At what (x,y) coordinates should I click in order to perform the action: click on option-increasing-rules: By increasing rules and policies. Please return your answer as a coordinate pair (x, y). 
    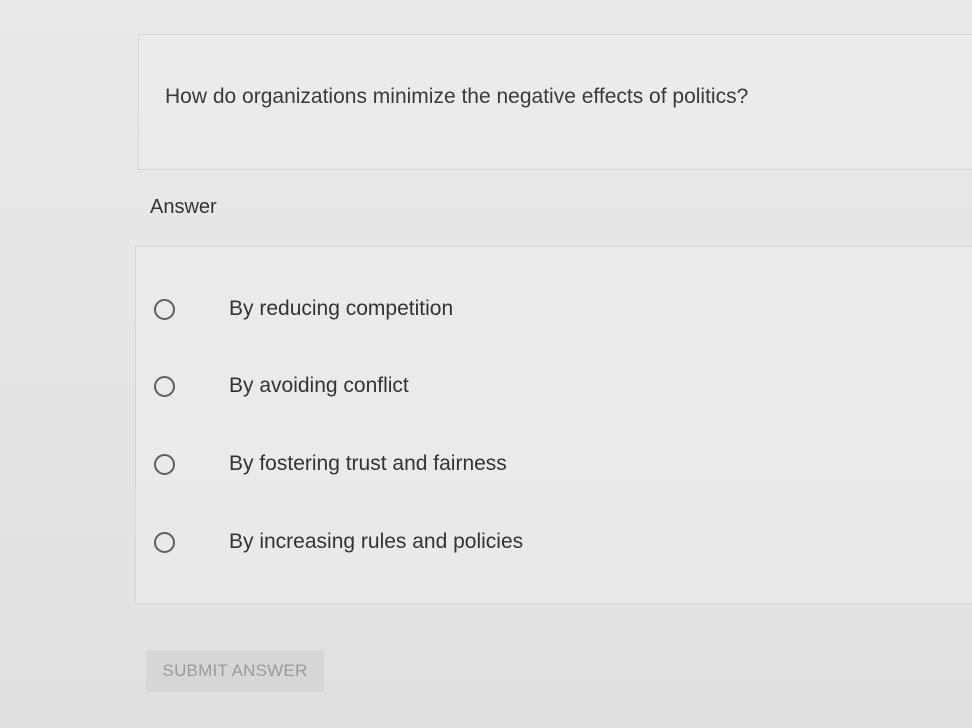
    Looking at the image, I should click on (338, 542).